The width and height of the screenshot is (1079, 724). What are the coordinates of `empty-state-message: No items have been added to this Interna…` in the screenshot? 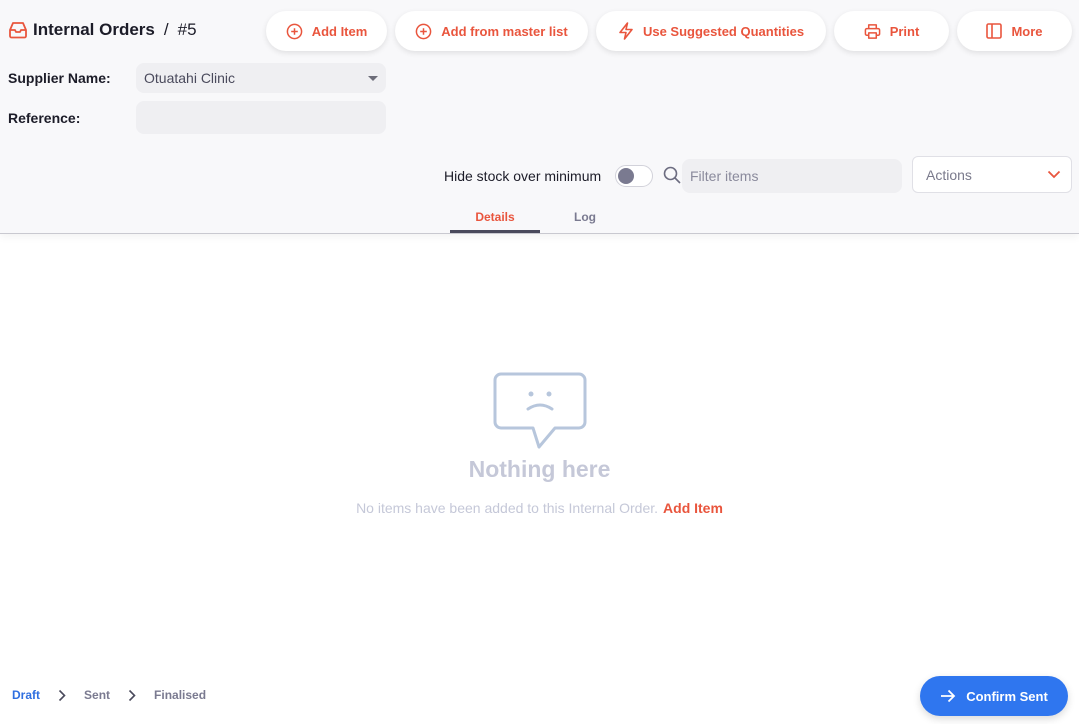 It's located at (539, 508).